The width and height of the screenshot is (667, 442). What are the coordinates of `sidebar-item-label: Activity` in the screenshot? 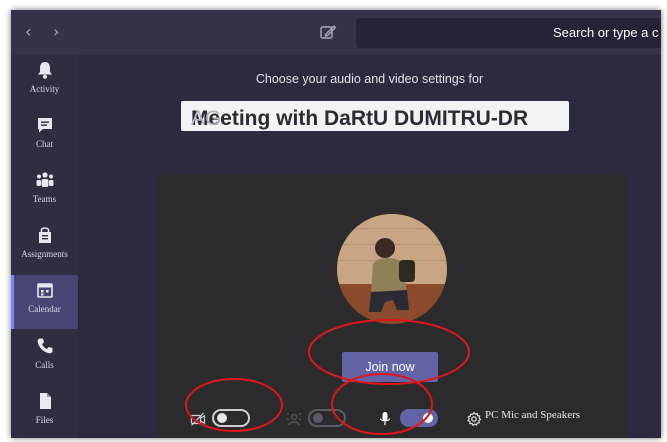 It's located at (44, 89).